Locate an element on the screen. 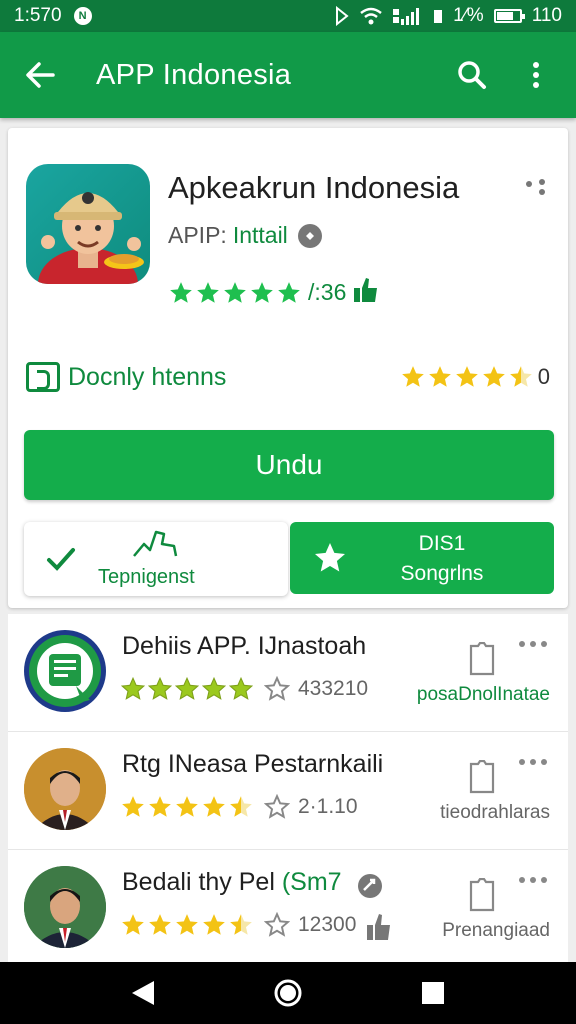  side-rating: 0 is located at coordinates (475, 377).